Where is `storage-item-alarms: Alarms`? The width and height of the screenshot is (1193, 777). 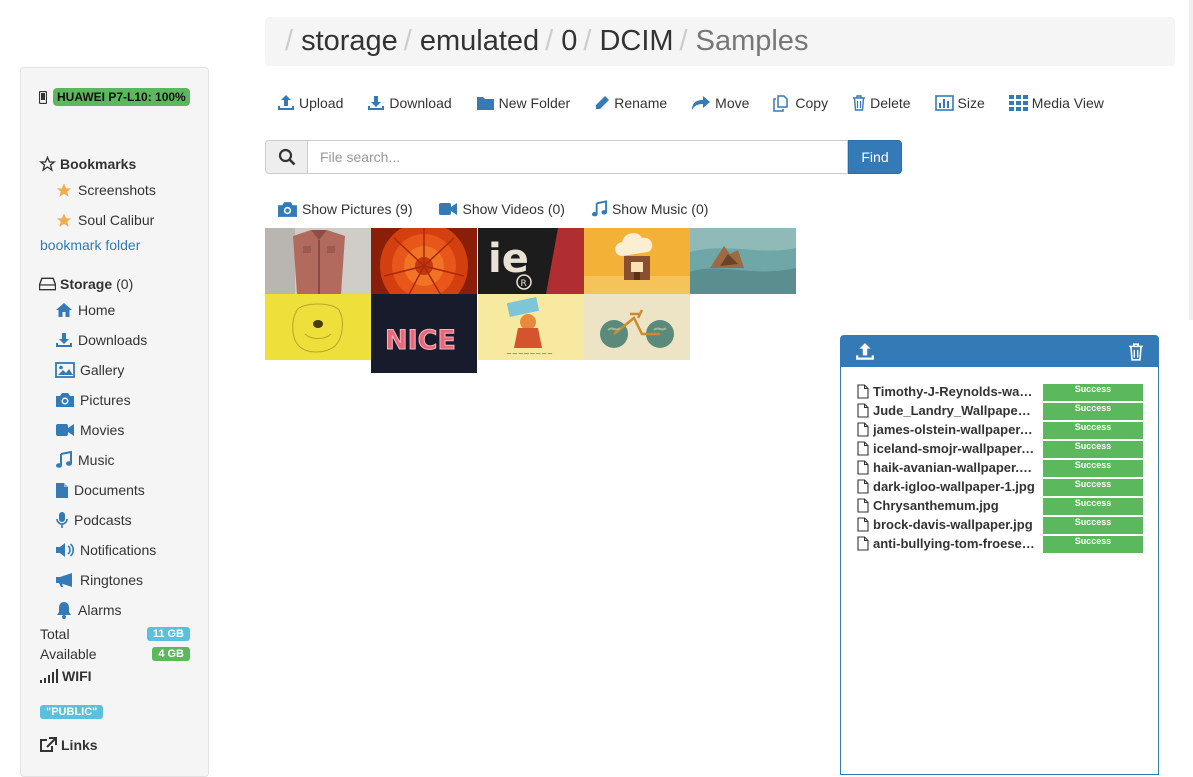 storage-item-alarms: Alarms is located at coordinates (88, 610).